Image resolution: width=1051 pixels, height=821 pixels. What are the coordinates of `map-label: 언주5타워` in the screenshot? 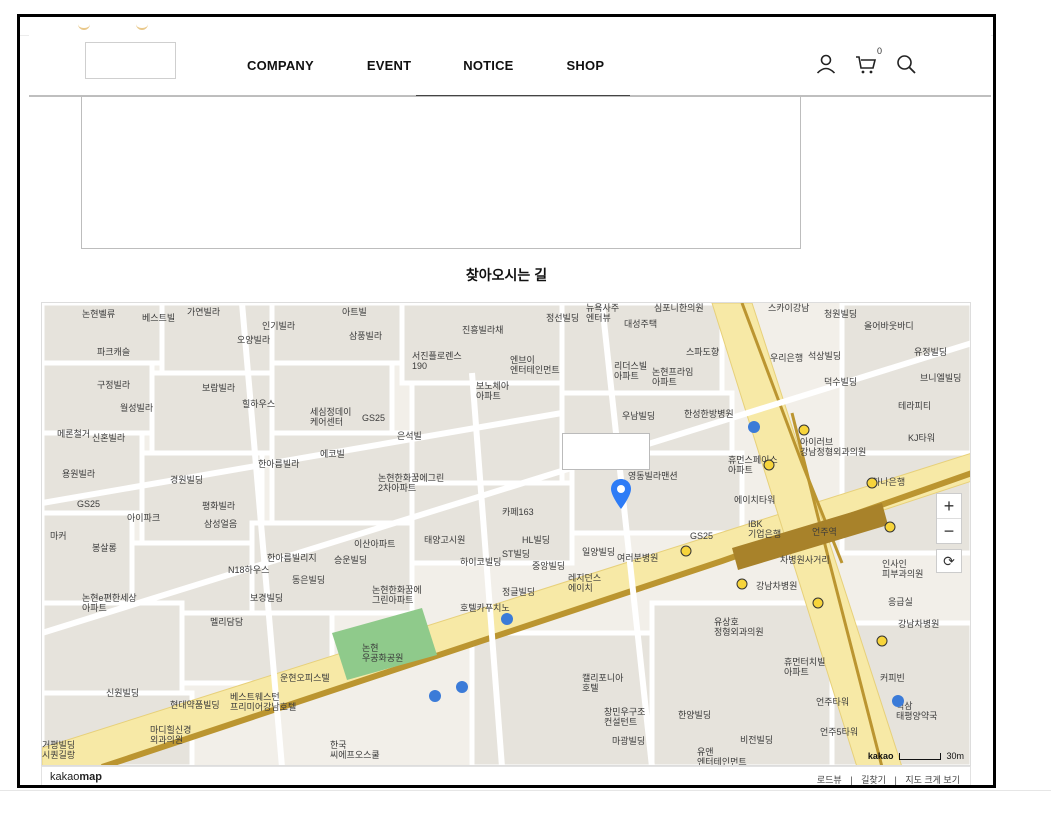 It's located at (839, 731).